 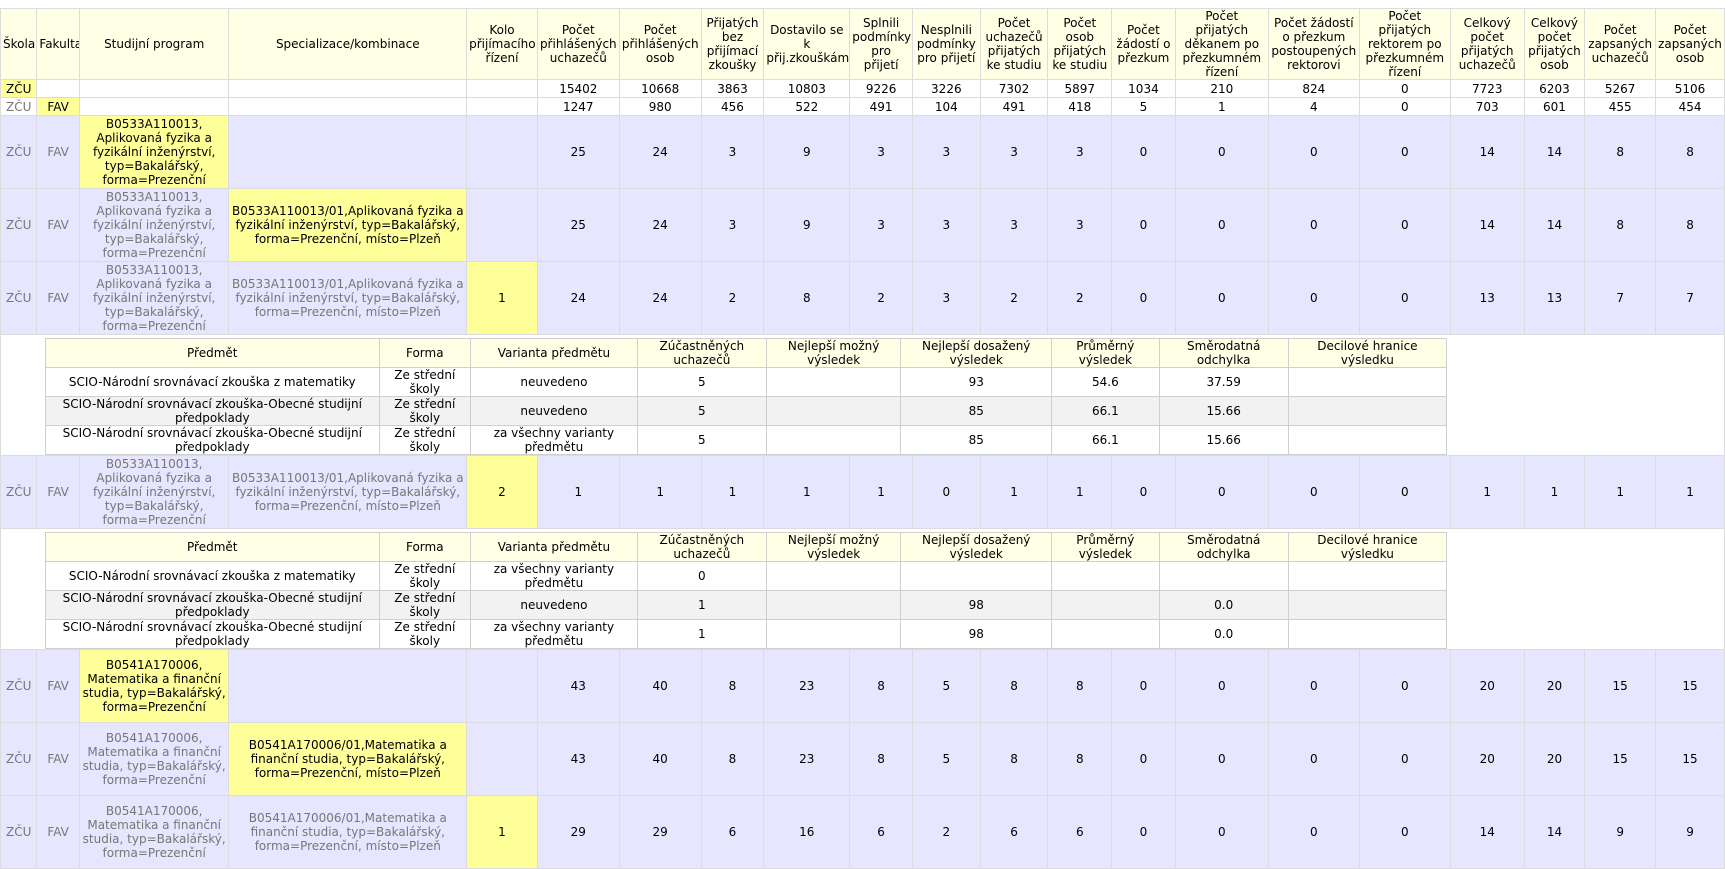 What do you see at coordinates (701, 547) in the screenshot?
I see `exam-column-header: Zúčastněných uchazečů` at bounding box center [701, 547].